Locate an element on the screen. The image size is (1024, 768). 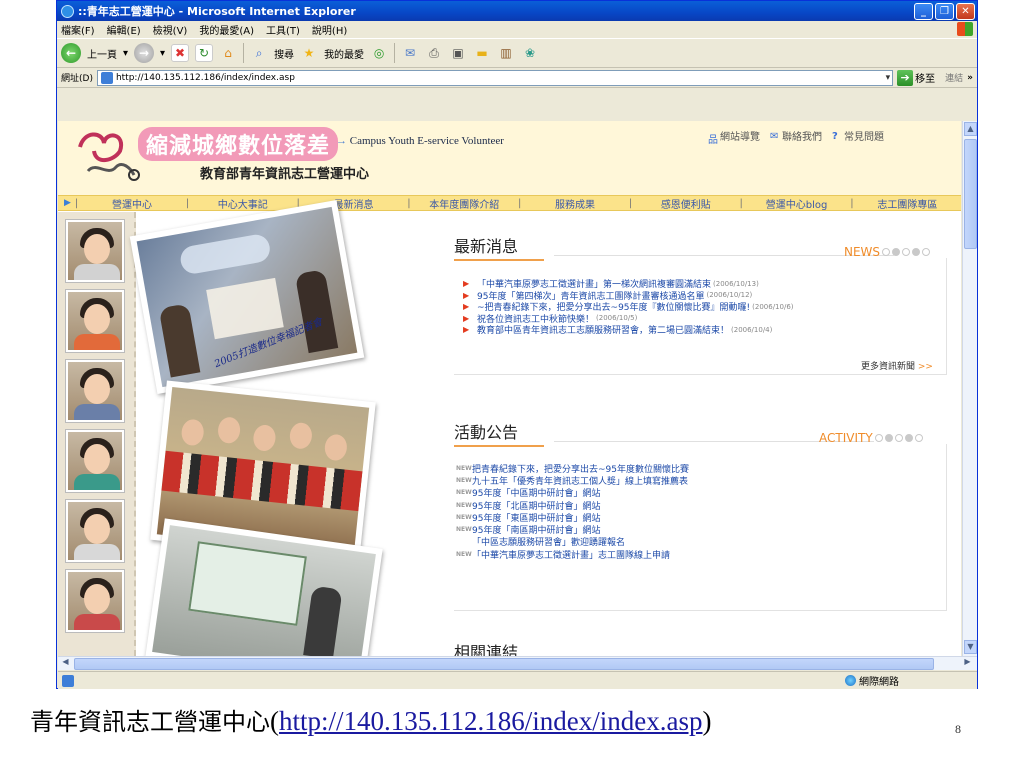
research-icon: ▥ is located at coordinates (506, 53).